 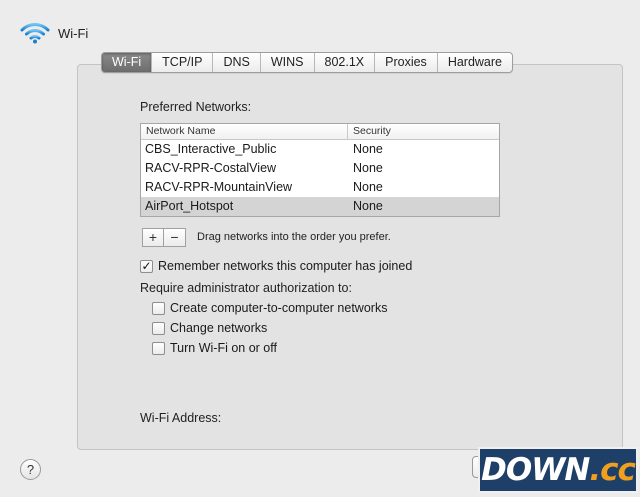 What do you see at coordinates (235, 62) in the screenshot?
I see `tab-dns: DNS` at bounding box center [235, 62].